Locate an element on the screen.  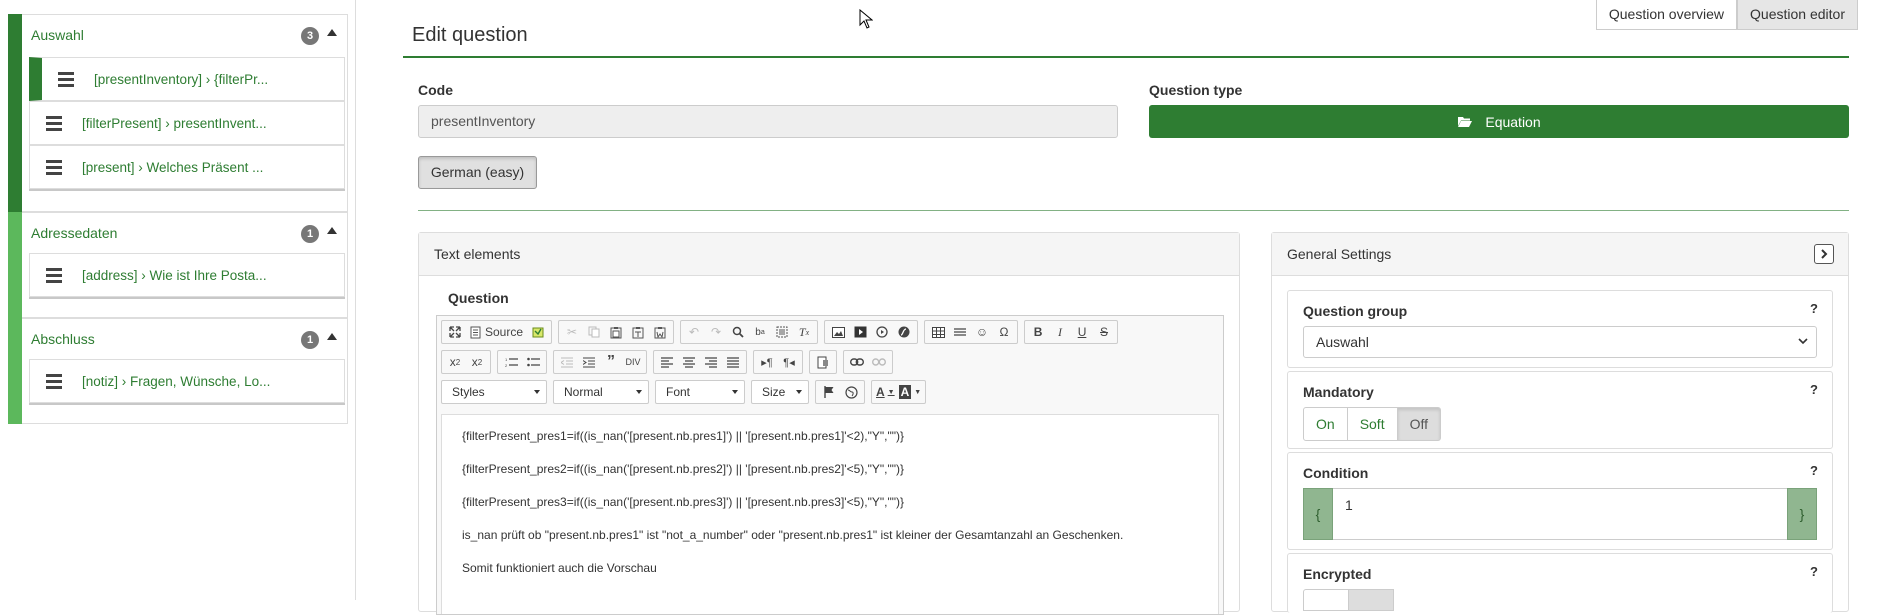
text-ltr-icon: ▸¶ is located at coordinates (767, 362).